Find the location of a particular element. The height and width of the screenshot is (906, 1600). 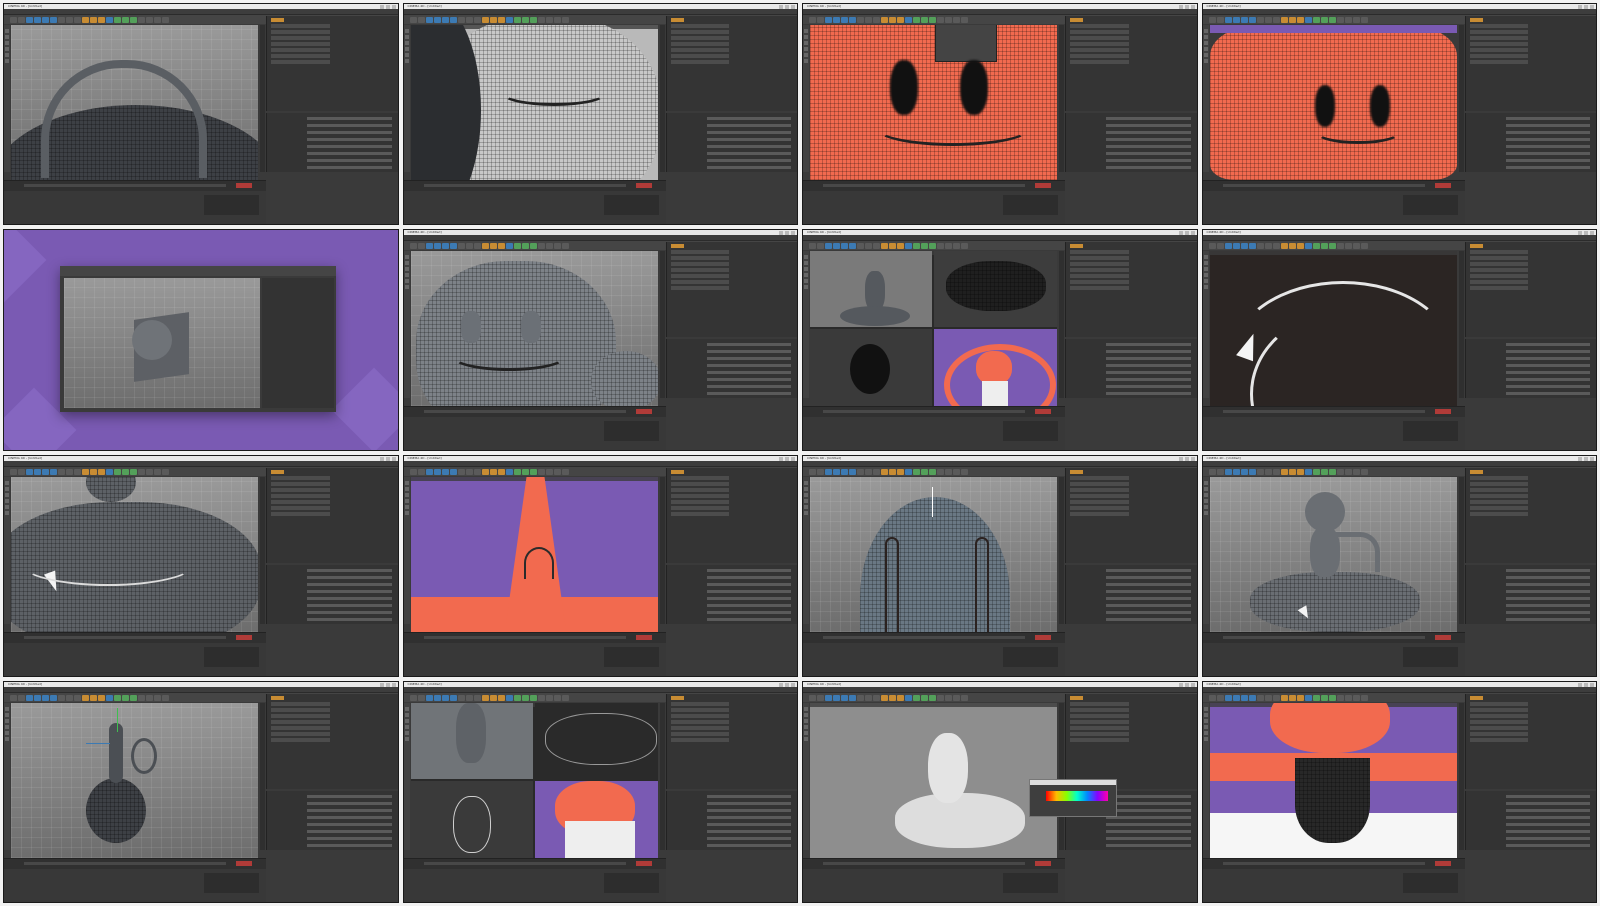

select-icon is located at coordinates (828, 245).